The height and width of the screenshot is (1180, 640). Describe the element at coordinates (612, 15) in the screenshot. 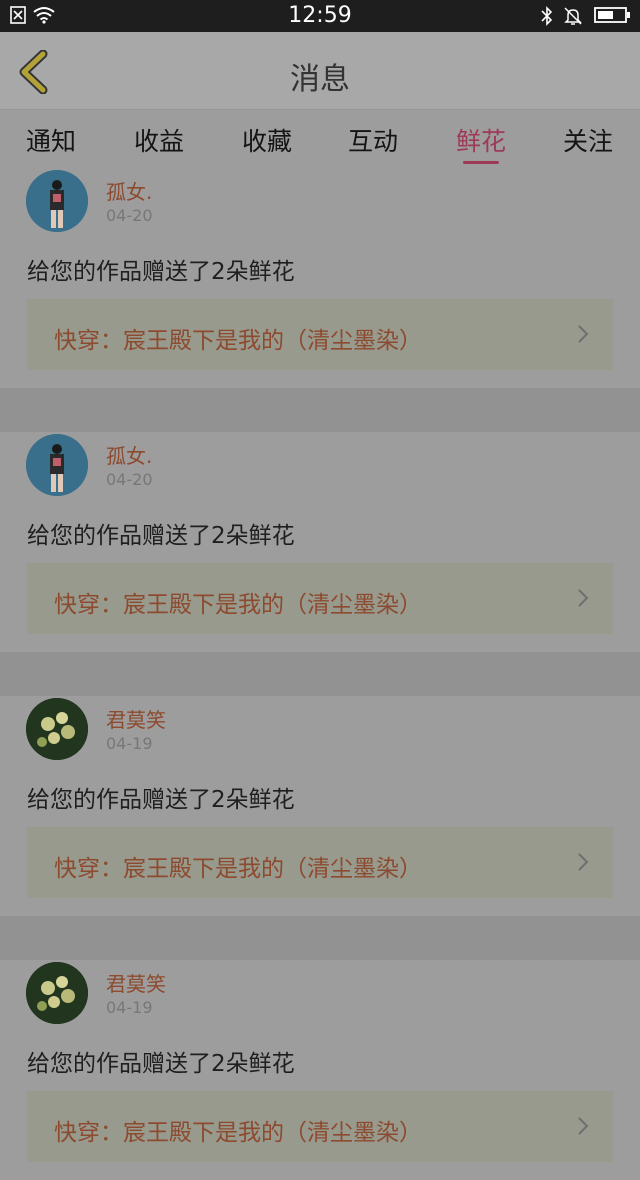

I see `battery-icon` at that location.